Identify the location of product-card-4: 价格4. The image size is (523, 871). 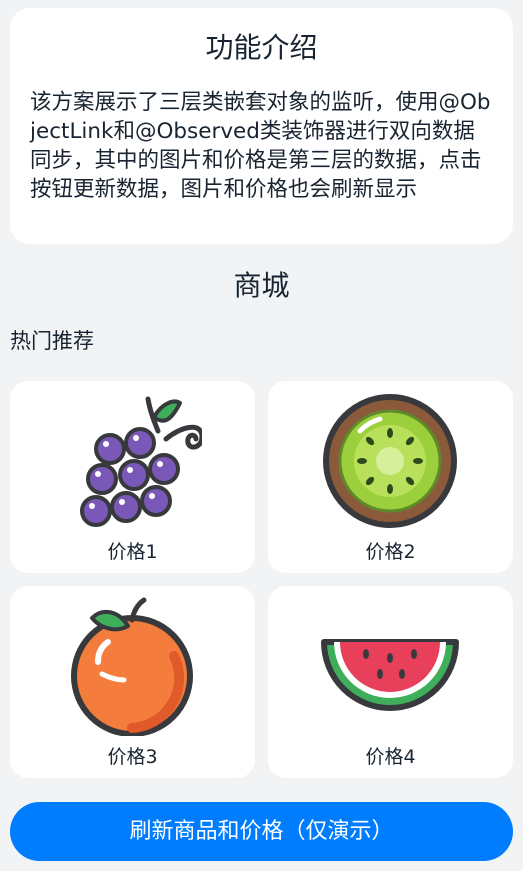
(390, 682).